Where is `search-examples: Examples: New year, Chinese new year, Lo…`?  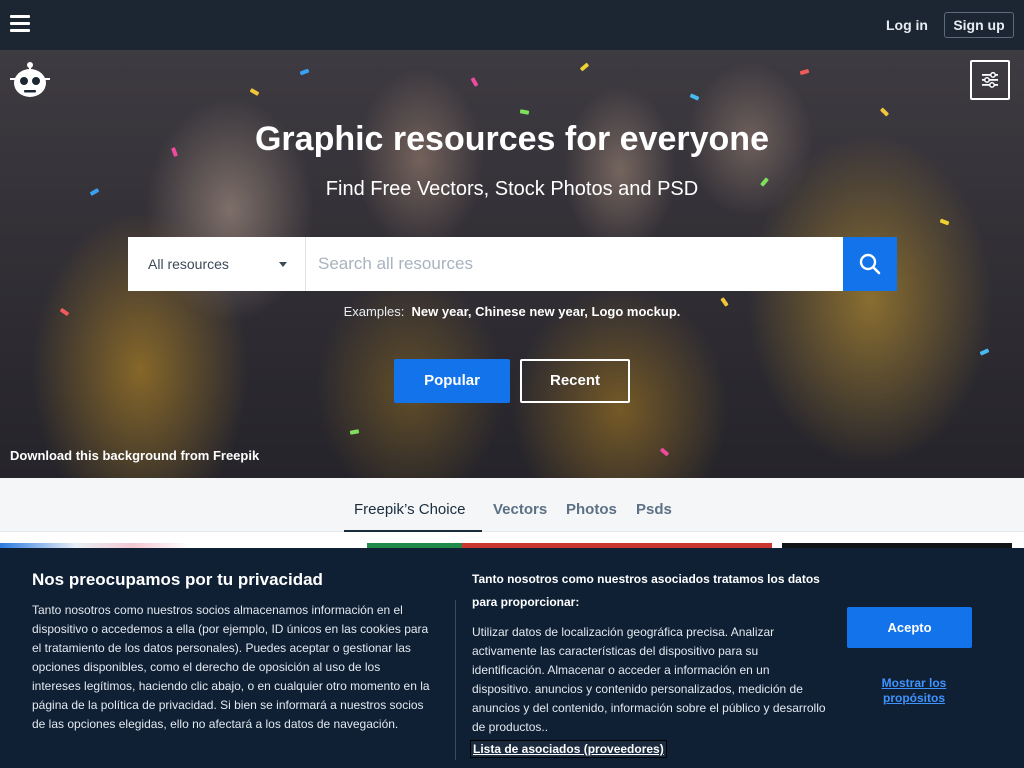 search-examples: Examples: New year, Chinese new year, Lo… is located at coordinates (512, 311).